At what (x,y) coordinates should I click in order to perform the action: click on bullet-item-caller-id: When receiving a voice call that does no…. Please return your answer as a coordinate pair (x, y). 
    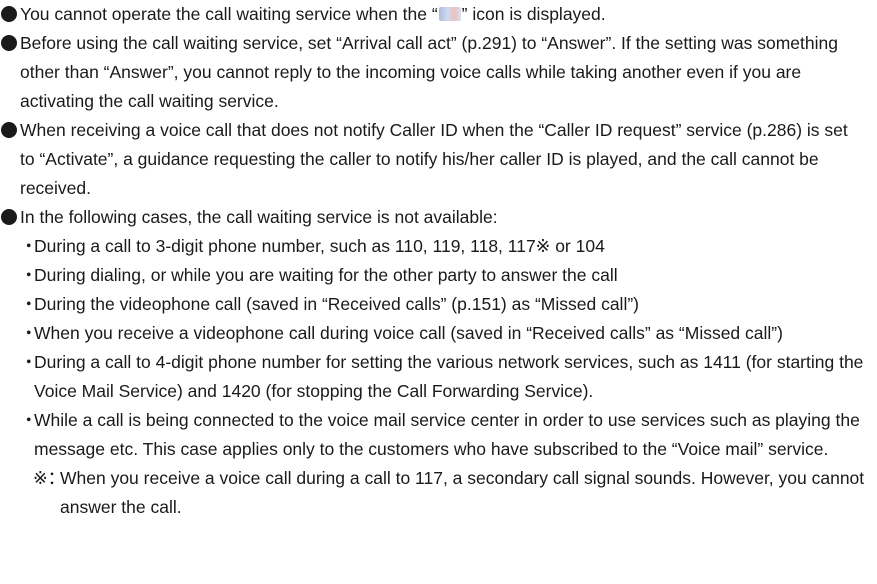
    Looking at the image, I should click on (433, 159).